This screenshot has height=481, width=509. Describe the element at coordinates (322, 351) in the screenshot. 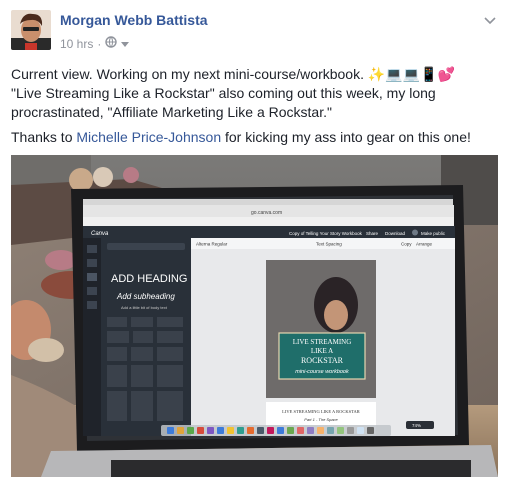

I see `cover-title-line-2: LIKE A` at that location.